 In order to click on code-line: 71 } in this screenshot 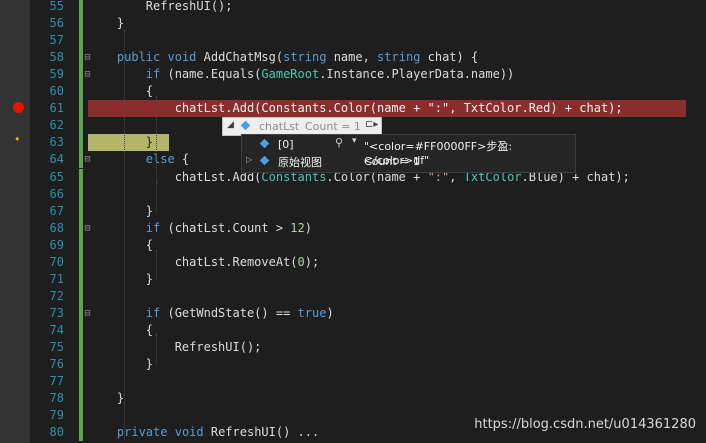, I will do `click(353, 279)`.